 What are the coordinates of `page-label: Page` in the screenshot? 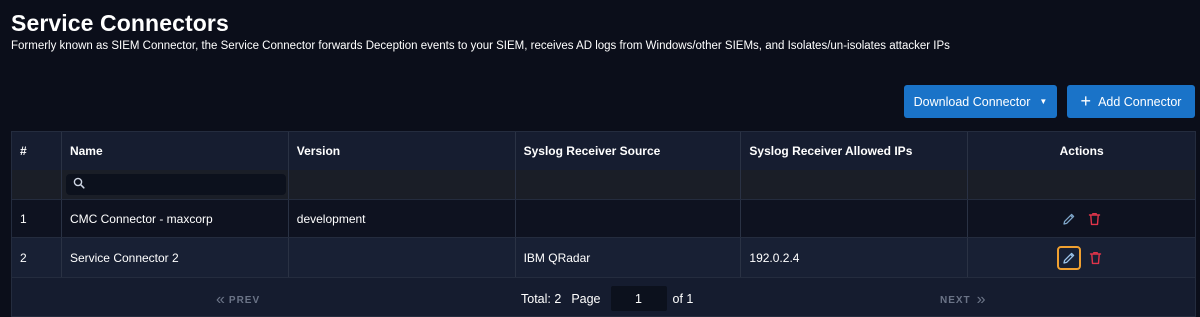 It's located at (586, 298).